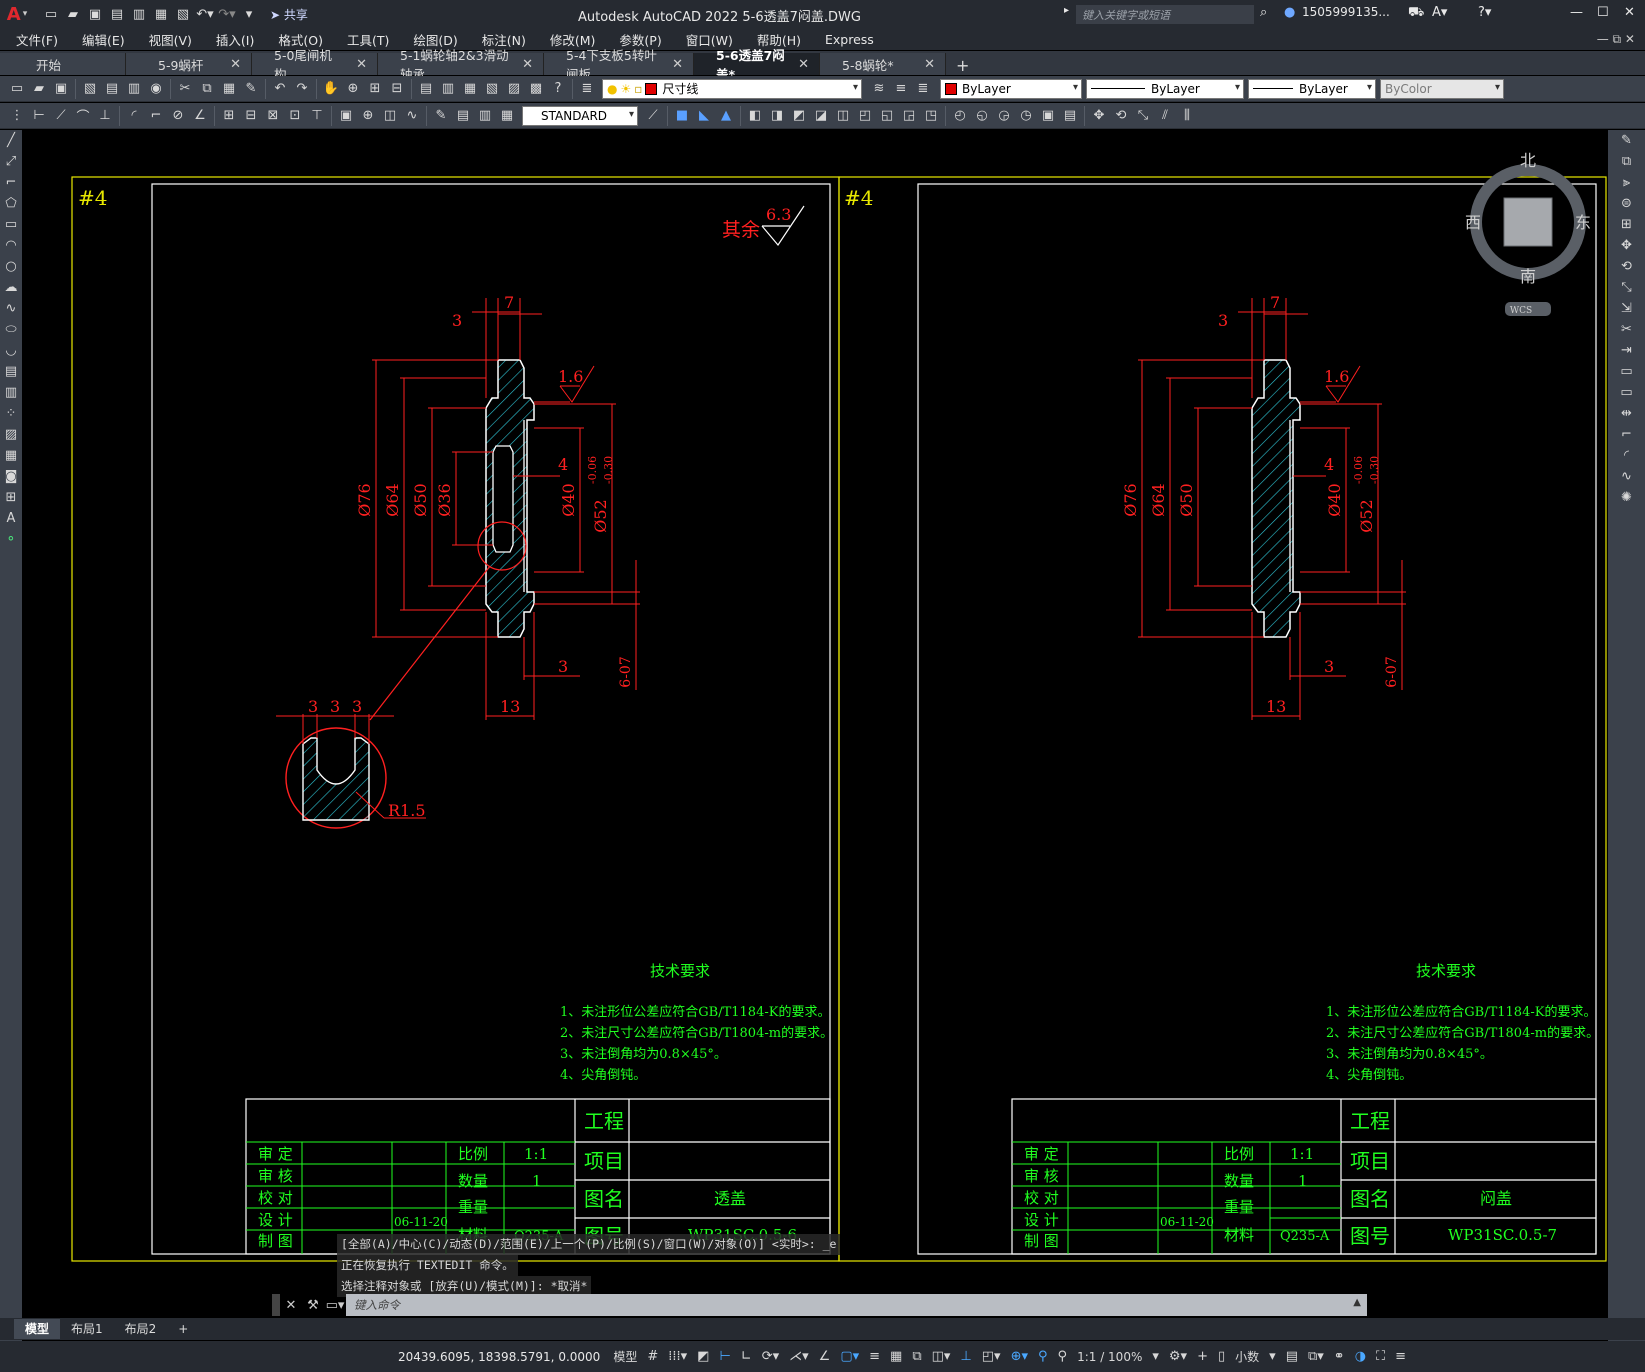  What do you see at coordinates (63, 64) in the screenshot?
I see `tab-start: 开始` at bounding box center [63, 64].